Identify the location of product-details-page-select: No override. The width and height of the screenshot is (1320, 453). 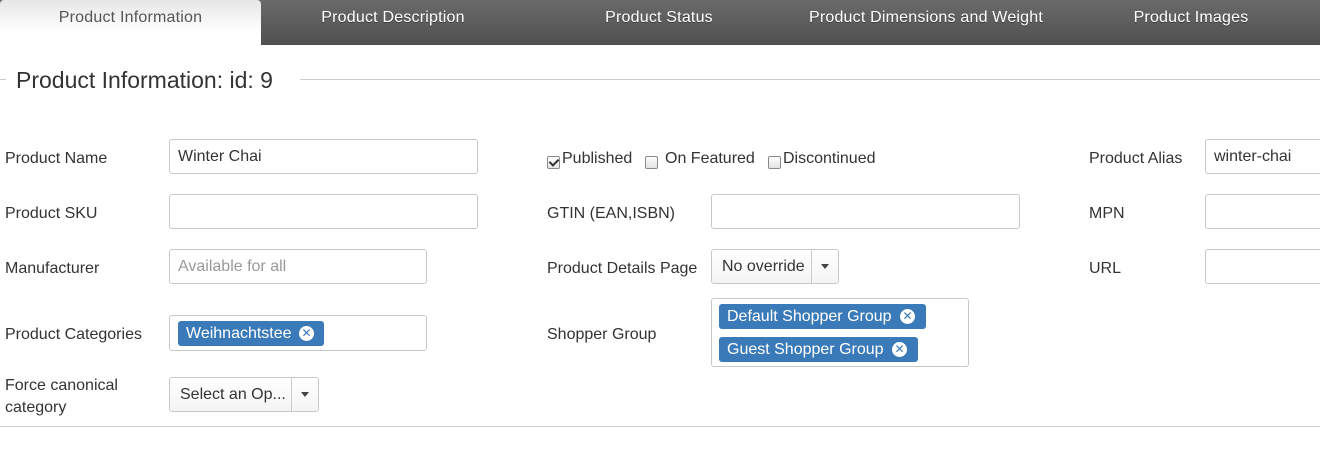
(775, 266).